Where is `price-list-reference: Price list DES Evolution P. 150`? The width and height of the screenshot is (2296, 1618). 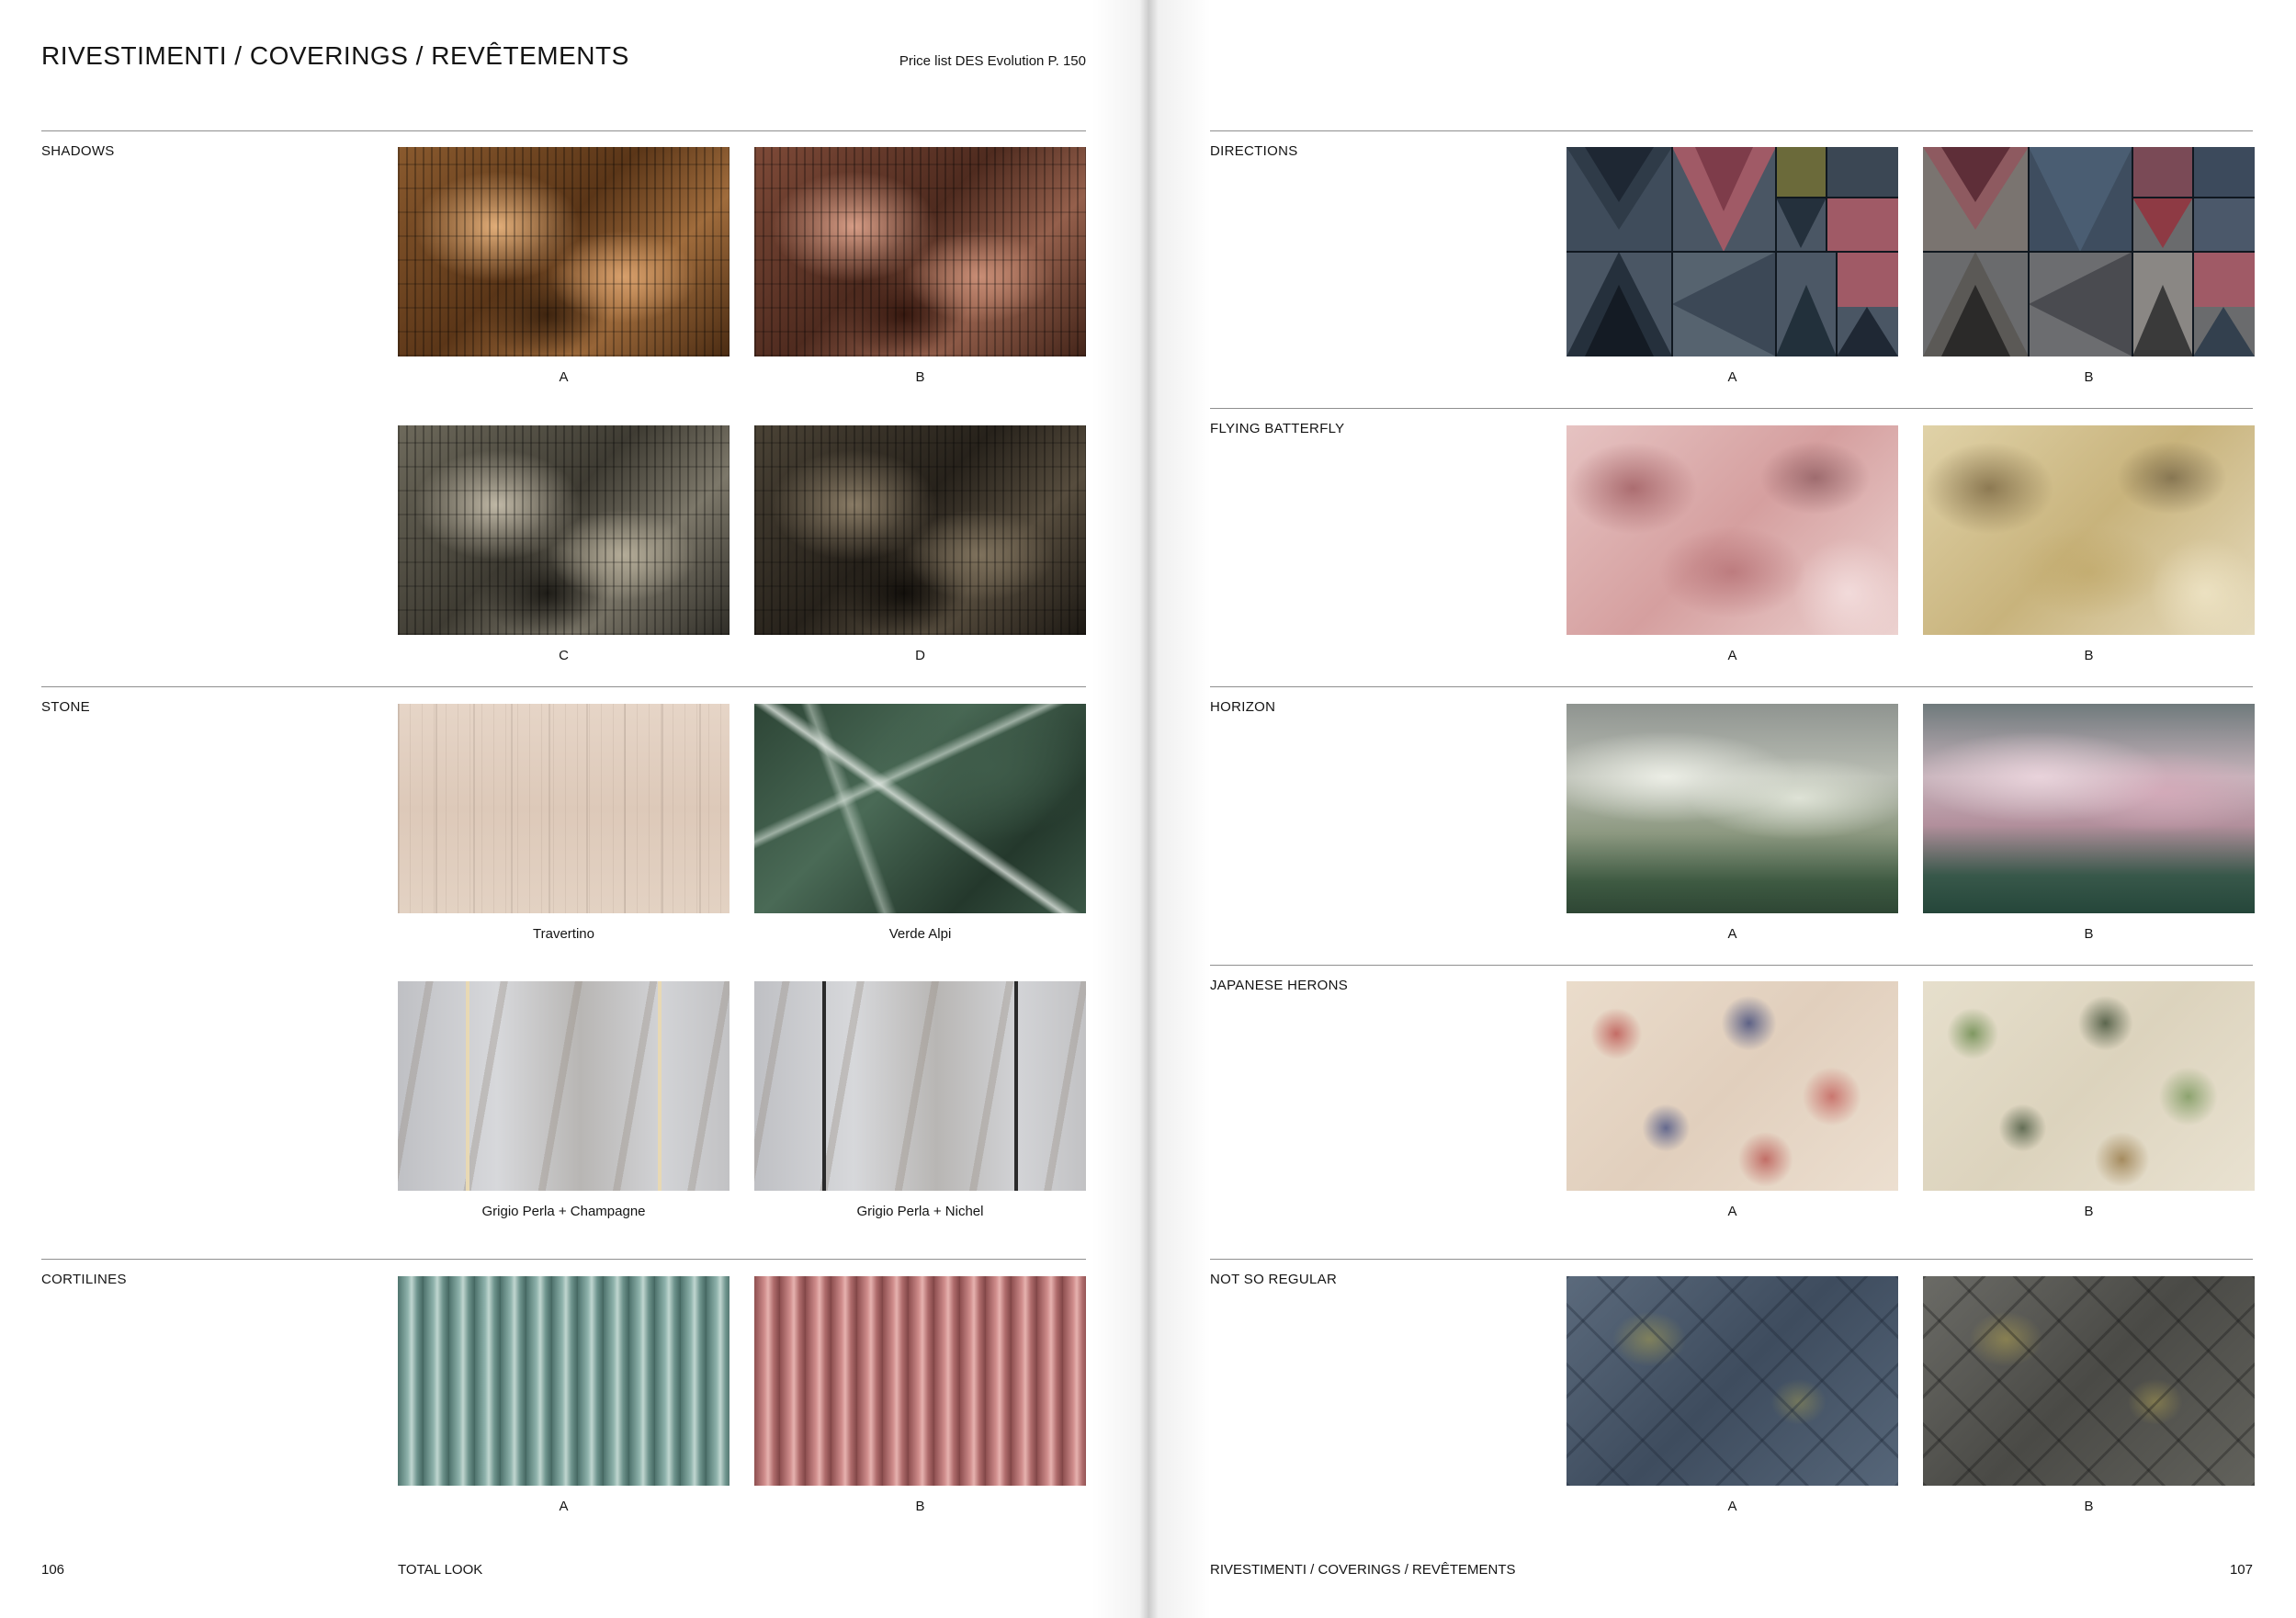 price-list-reference: Price list DES Evolution P. 150 is located at coordinates (992, 61).